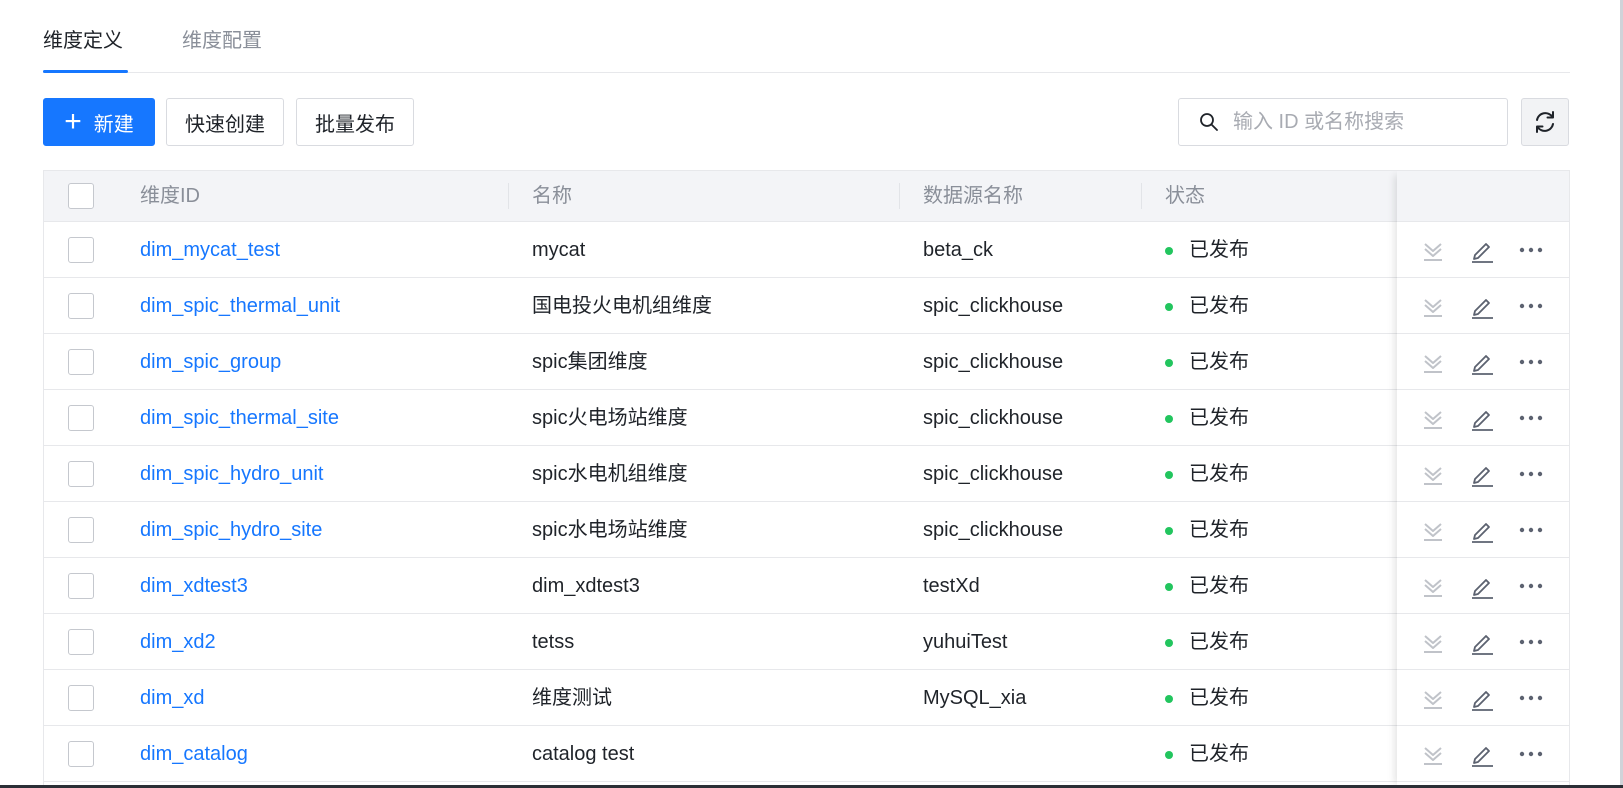 This screenshot has width=1623, height=788. Describe the element at coordinates (993, 362) in the screenshot. I see `datasource-name: spic_clickhouse` at that location.